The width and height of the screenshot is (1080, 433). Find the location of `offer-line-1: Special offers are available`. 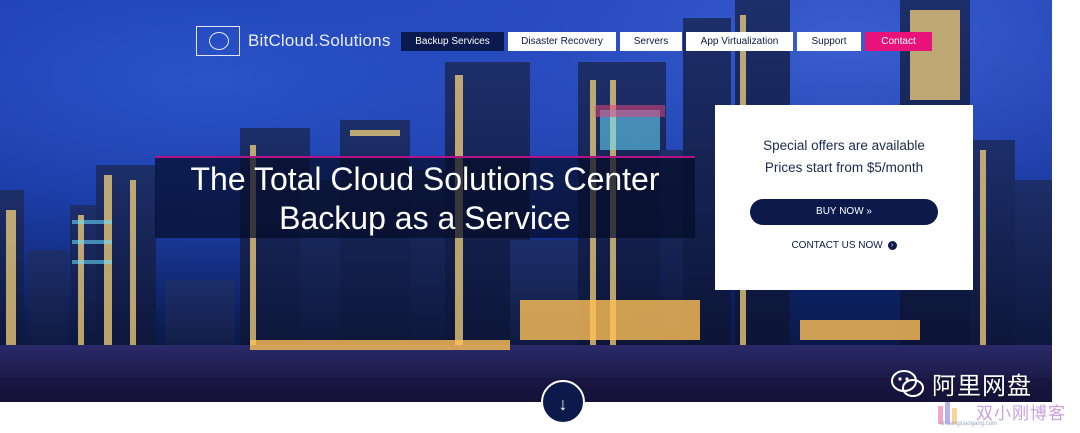

offer-line-1: Special offers are available is located at coordinates (844, 145).